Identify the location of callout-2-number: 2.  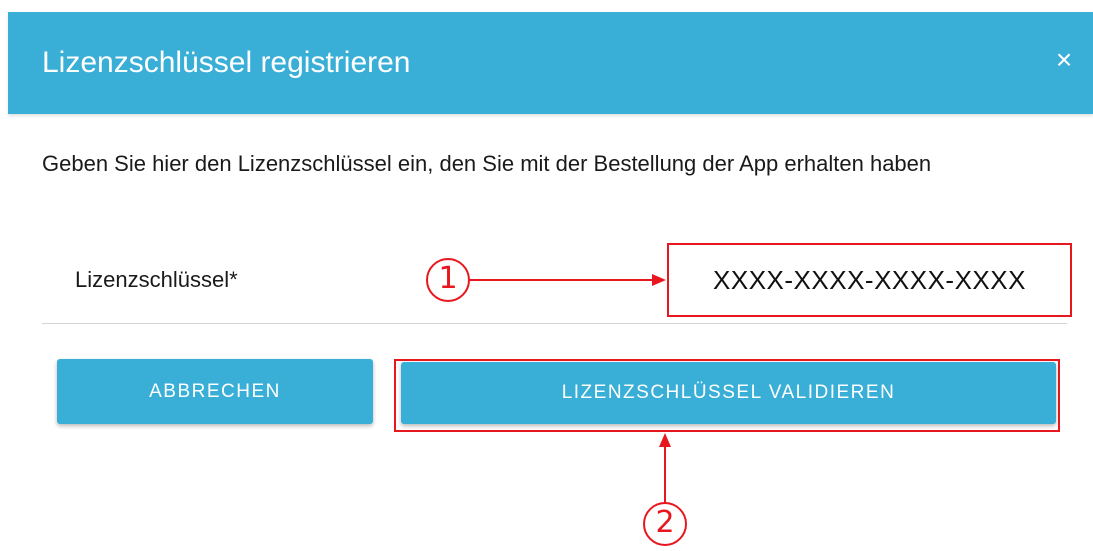
(665, 522).